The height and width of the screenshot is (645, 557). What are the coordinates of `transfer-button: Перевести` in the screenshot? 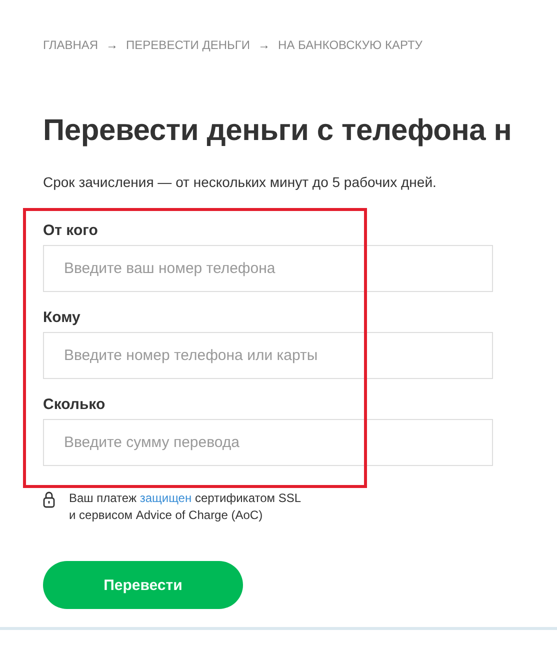 It's located at (143, 585).